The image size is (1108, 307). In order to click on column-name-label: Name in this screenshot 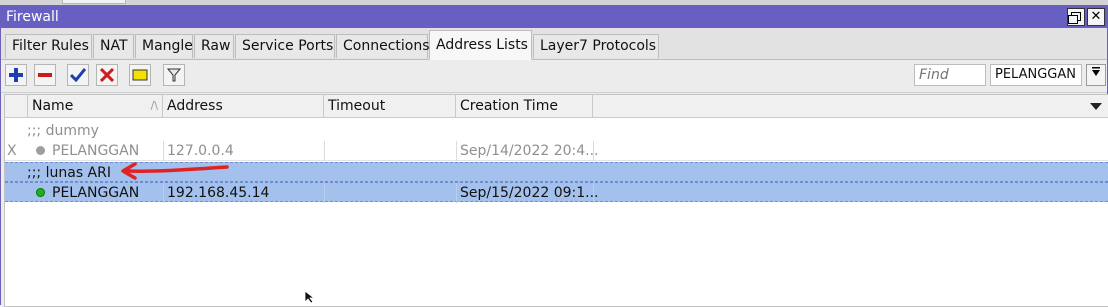, I will do `click(53, 106)`.